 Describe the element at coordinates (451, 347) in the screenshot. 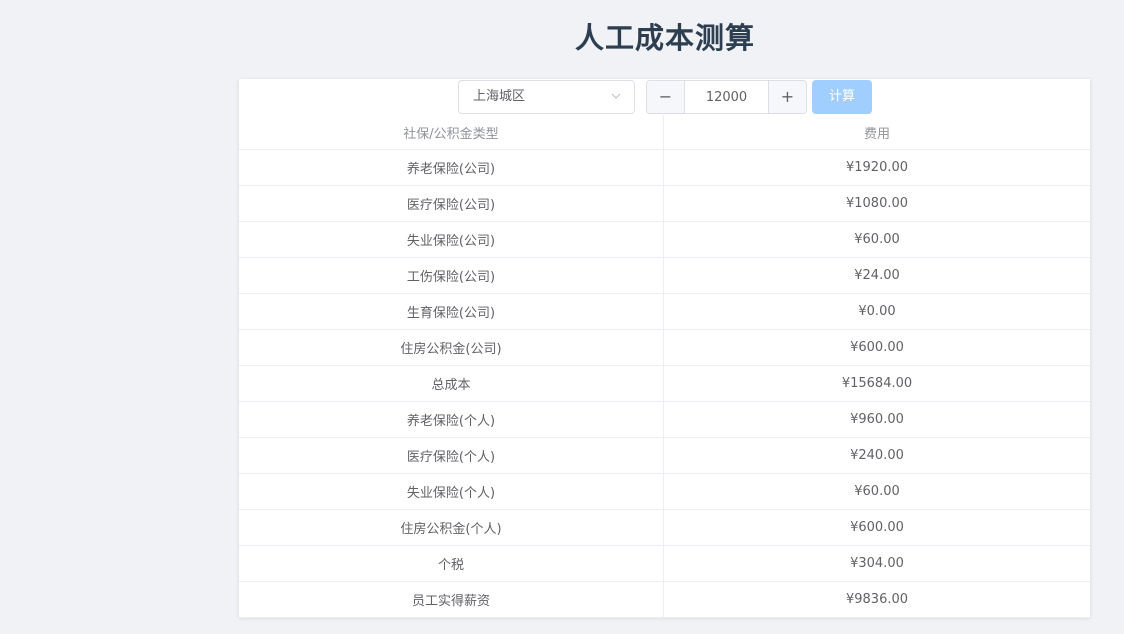

I see `row-type: 住房公积金(公司)` at that location.